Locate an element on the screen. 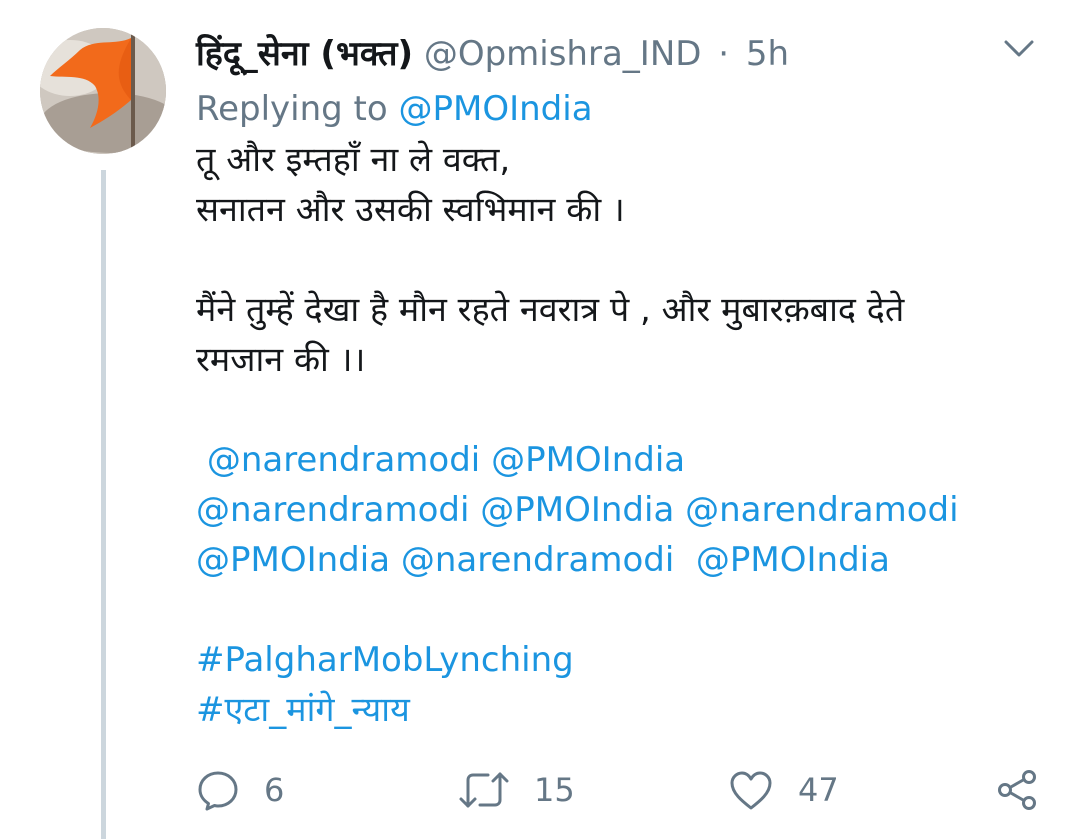 Image resolution: width=1067 pixels, height=839 pixels. heart-icon is located at coordinates (751, 790).